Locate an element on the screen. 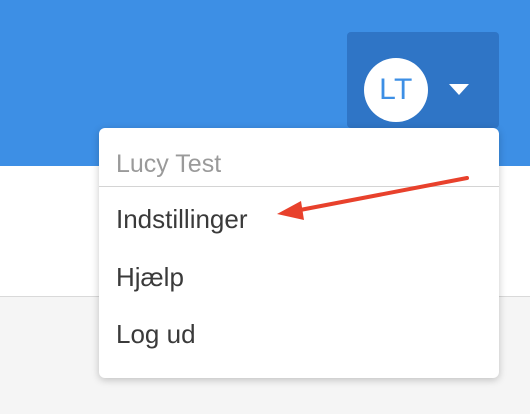  menu-item-logout: Log ud is located at coordinates (156, 334).